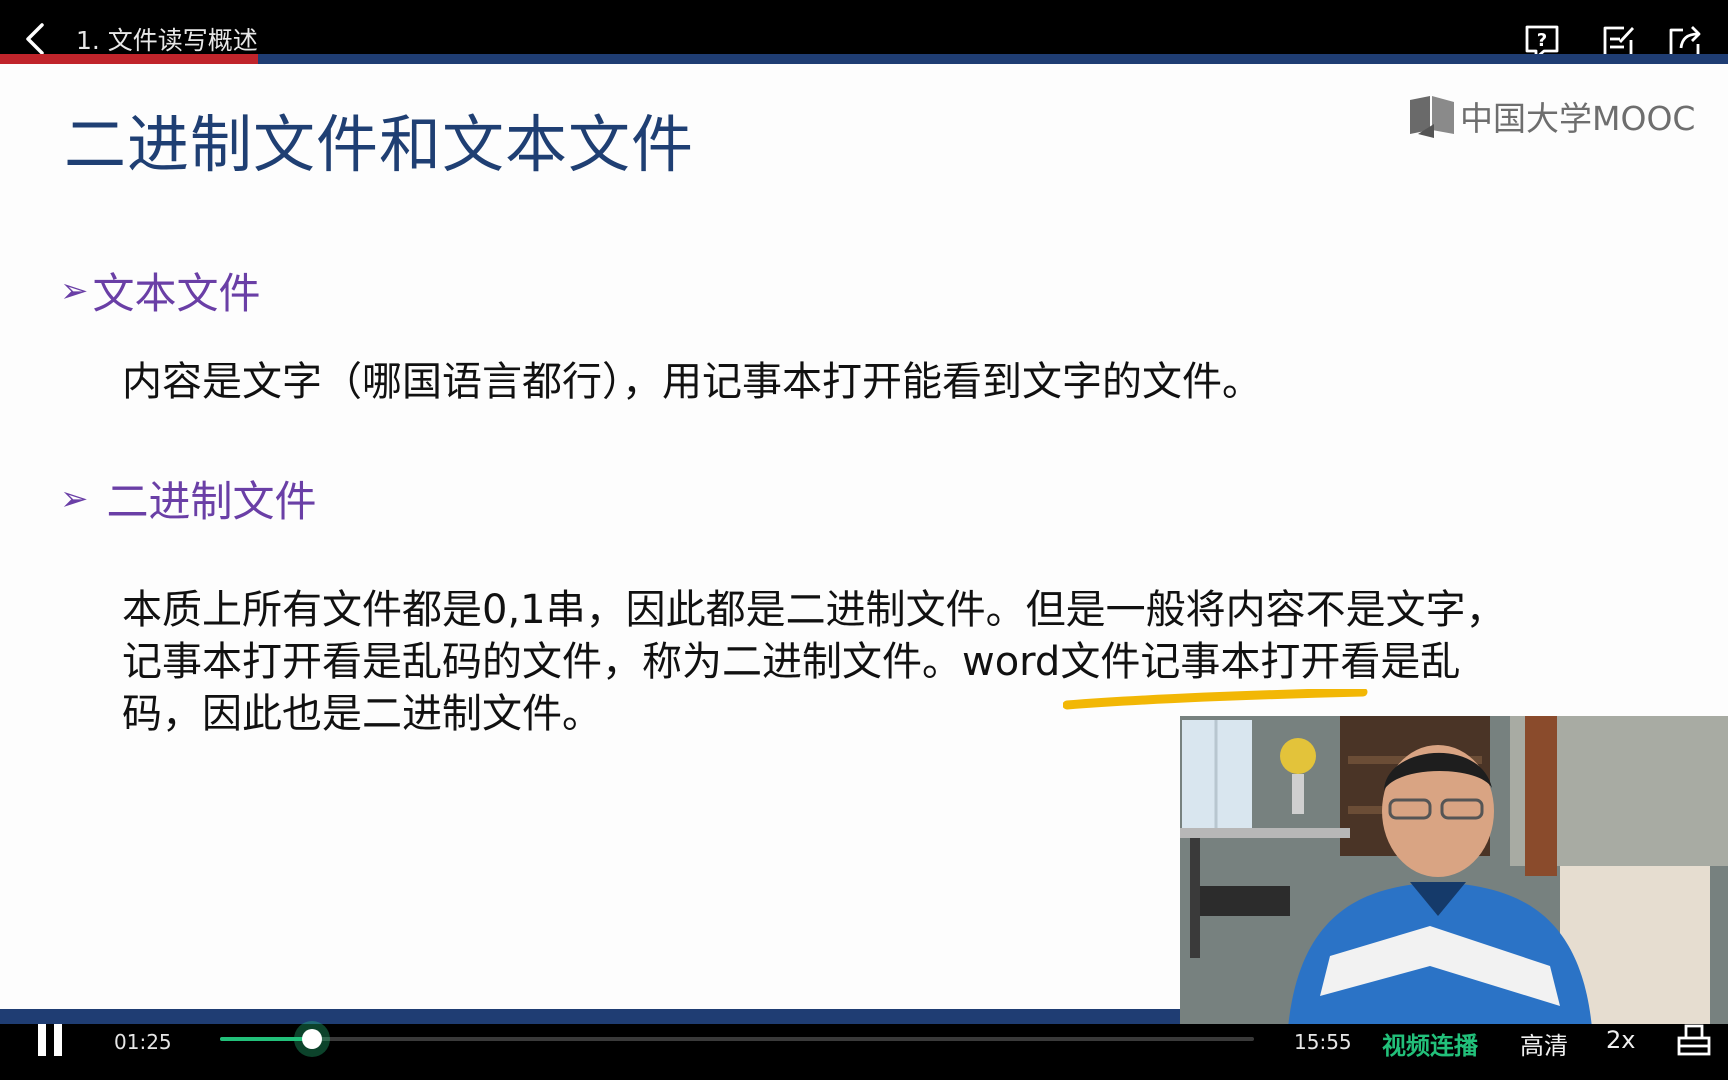 The height and width of the screenshot is (1080, 1728). I want to click on instructor-video-frame, so click(1454, 872).